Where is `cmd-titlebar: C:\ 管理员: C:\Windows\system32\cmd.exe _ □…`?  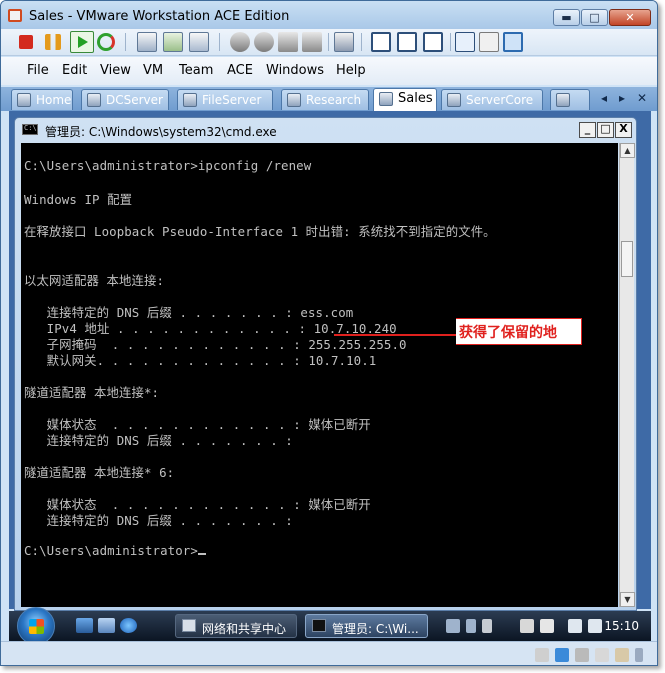
cmd-titlebar: C:\ 管理员: C:\Windows\system32\cmd.exe _ □… is located at coordinates (325, 130).